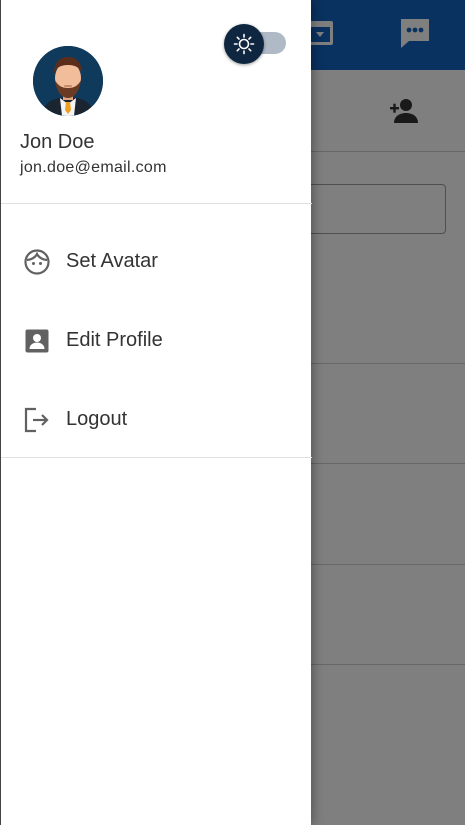 The width and height of the screenshot is (465, 825). What do you see at coordinates (114, 340) in the screenshot?
I see `menu-item-label: Edit Profile` at bounding box center [114, 340].